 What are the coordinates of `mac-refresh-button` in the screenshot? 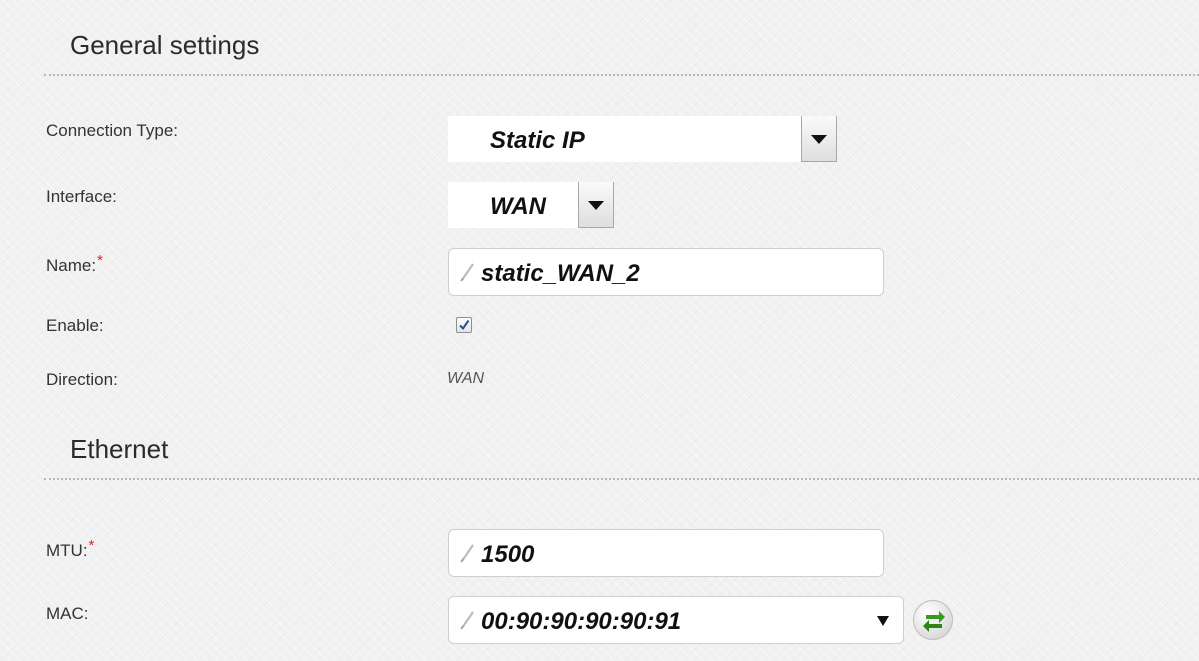 It's located at (933, 620).